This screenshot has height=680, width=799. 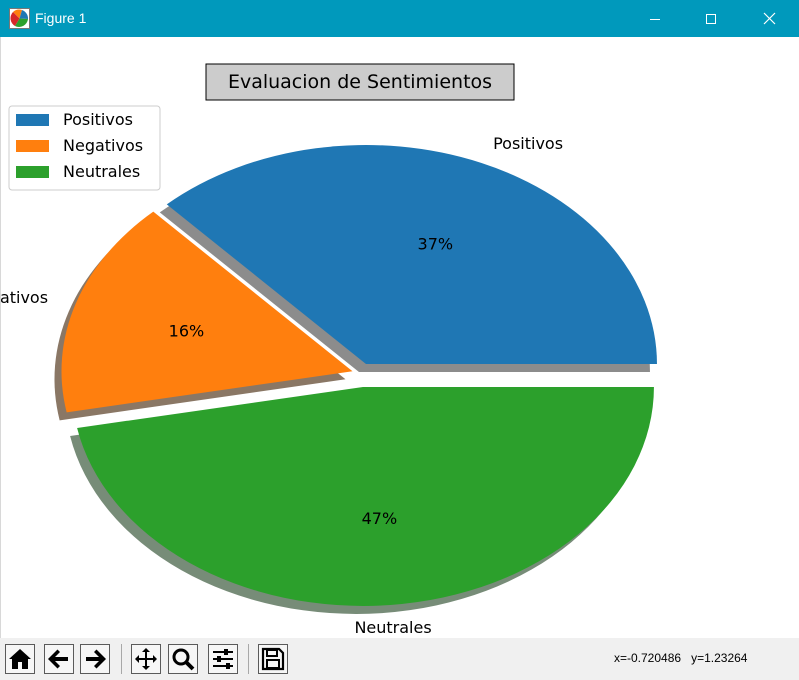 What do you see at coordinates (392, 627) in the screenshot?
I see `slice-label-neutrales: Neutrales` at bounding box center [392, 627].